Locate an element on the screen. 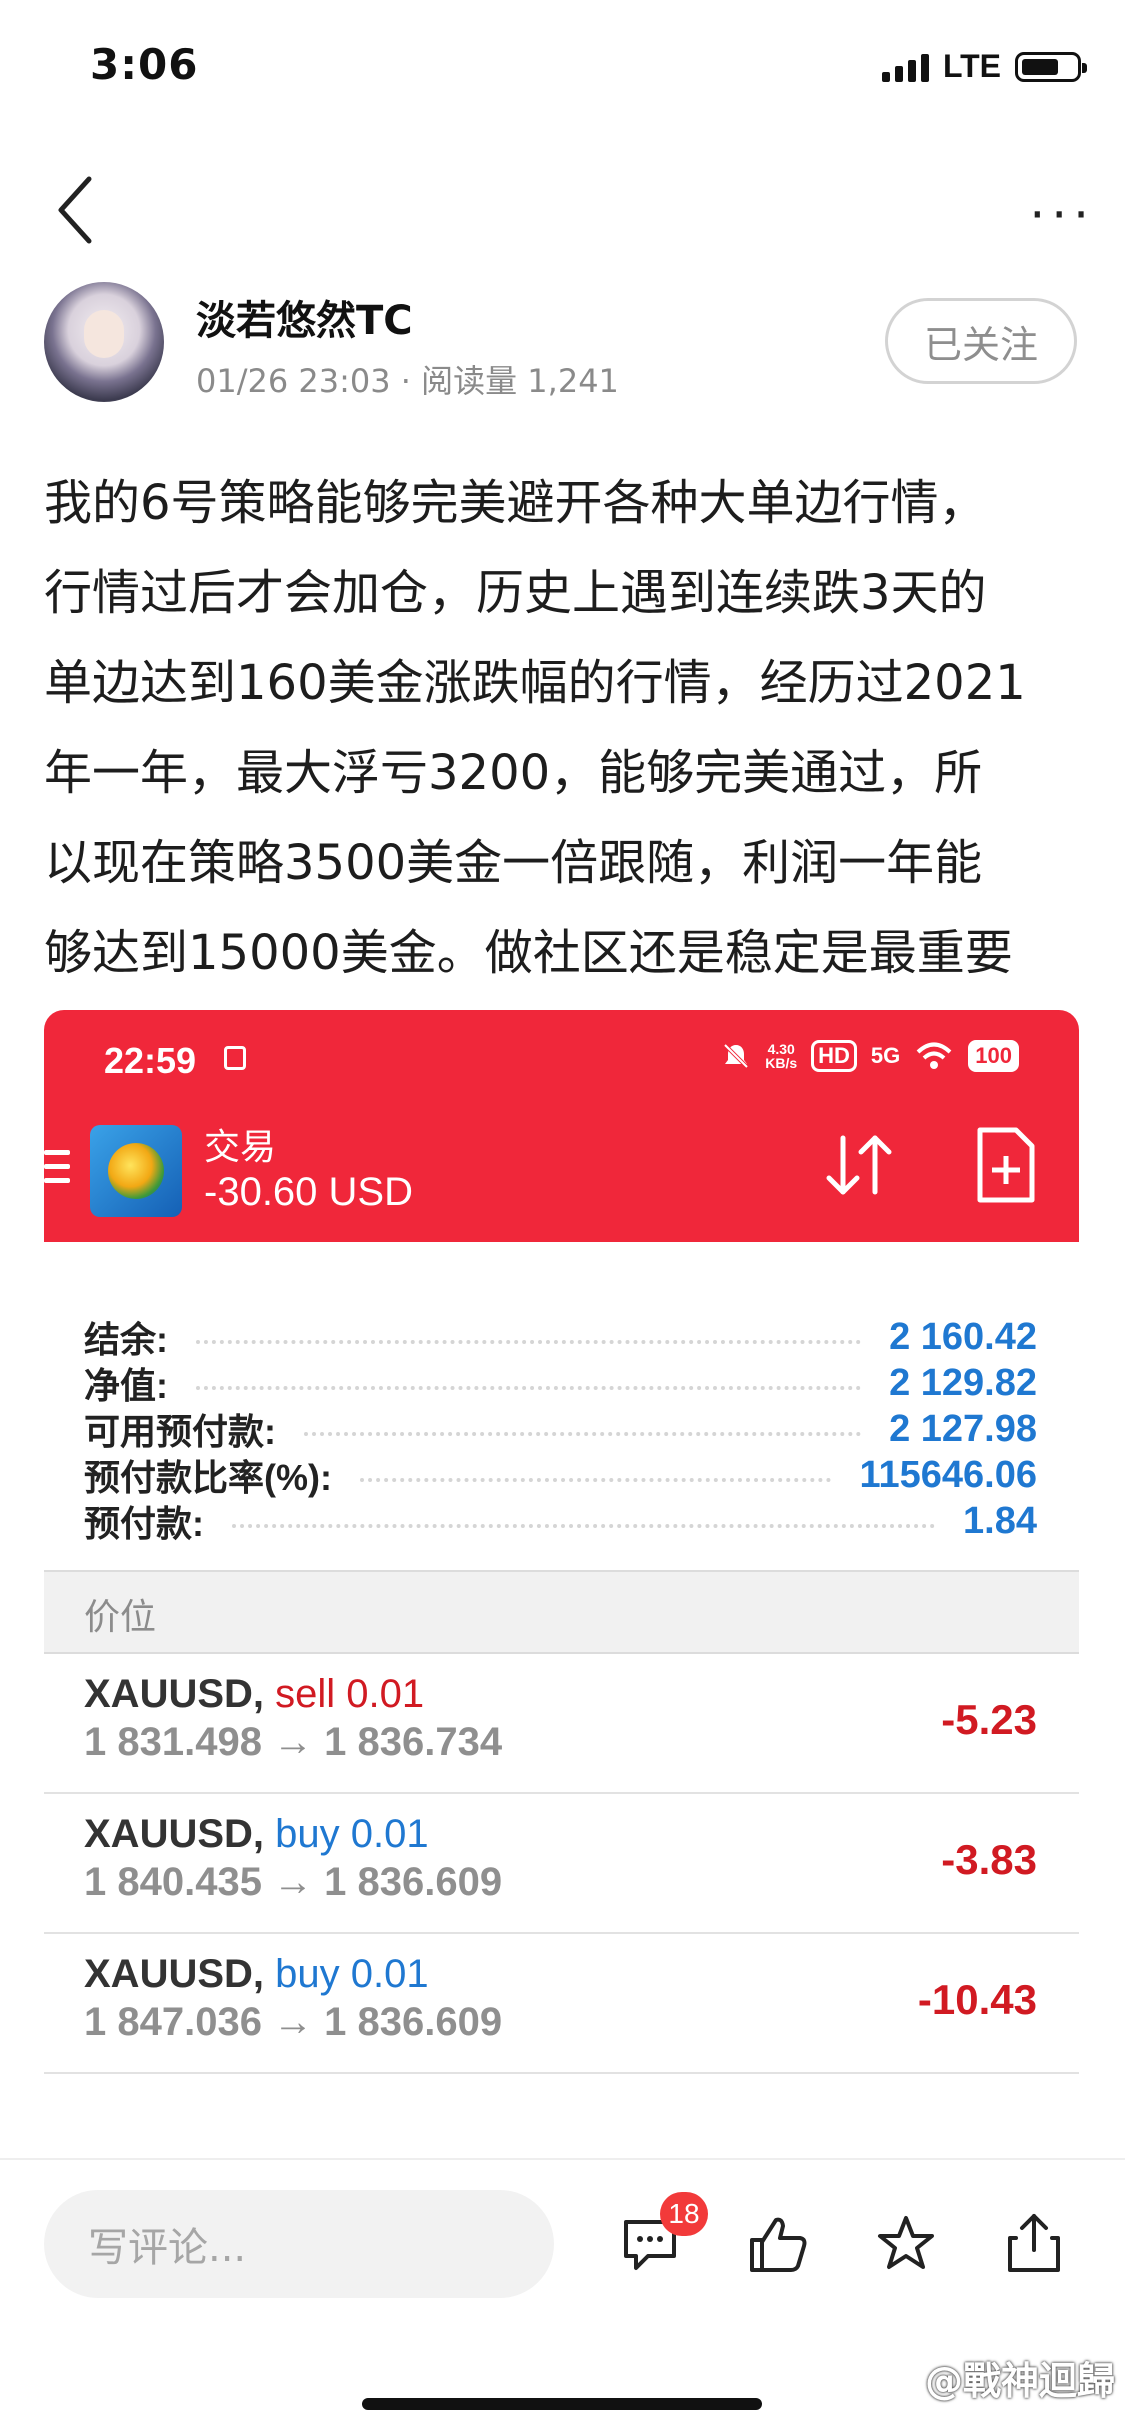 This screenshot has height=2436, width=1125. more-options-icon: ··· is located at coordinates (1062, 215).